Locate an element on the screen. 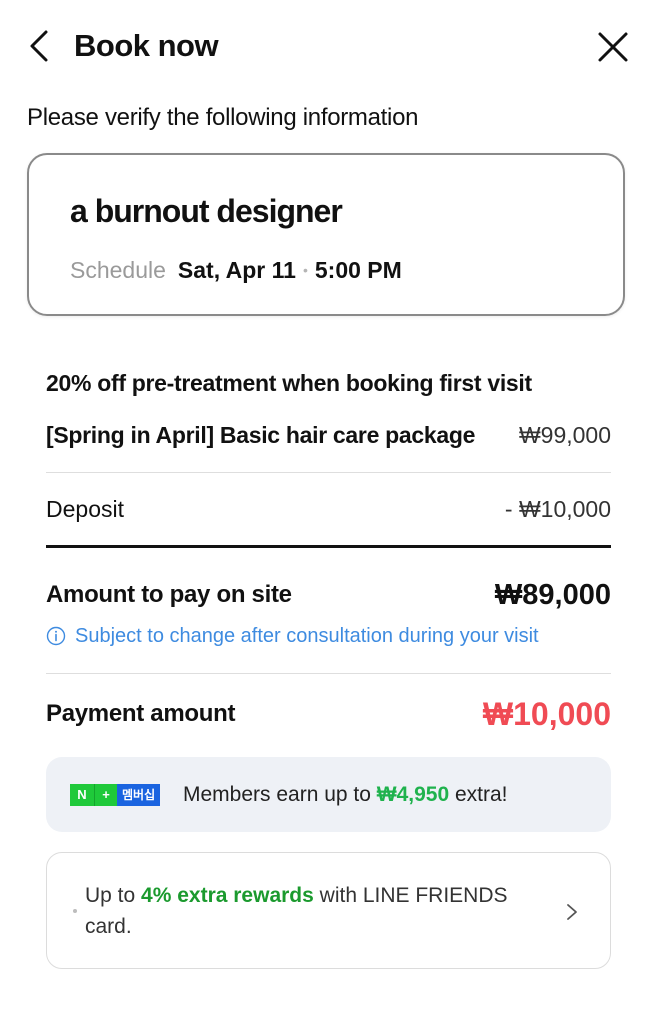 The height and width of the screenshot is (1024, 657). membership-amount: ₩4,950 is located at coordinates (413, 794).